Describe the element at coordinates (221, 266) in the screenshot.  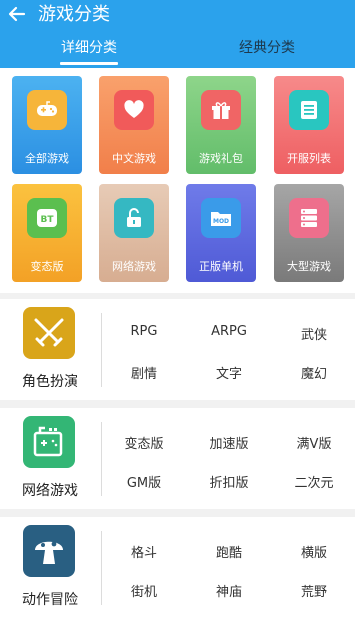
I see `tile-label: 正版单机` at that location.